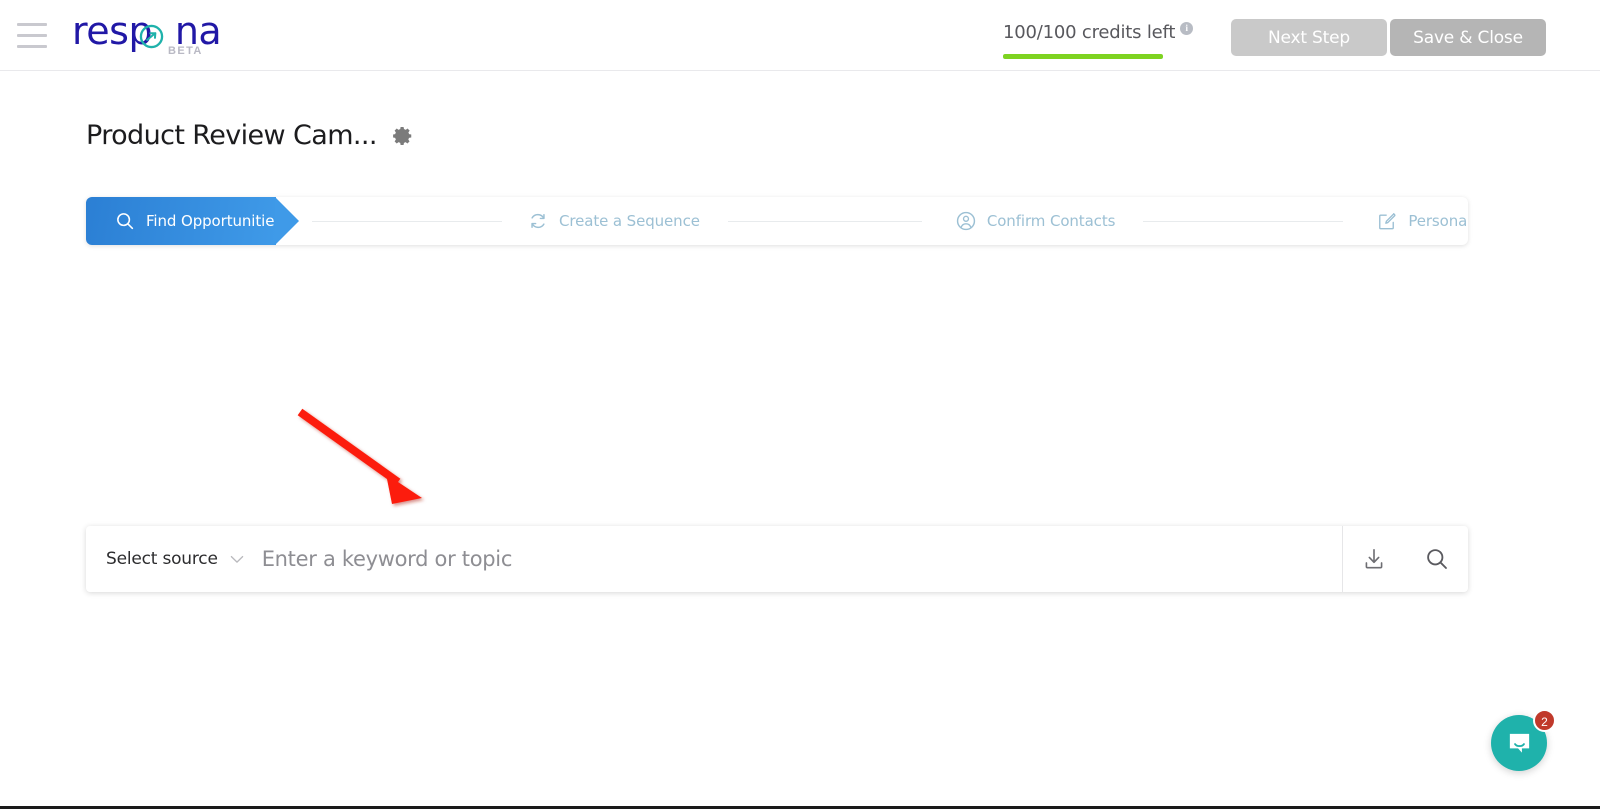 The width and height of the screenshot is (1600, 809). Describe the element at coordinates (1437, 559) in the screenshot. I see `search-submit-icon` at that location.